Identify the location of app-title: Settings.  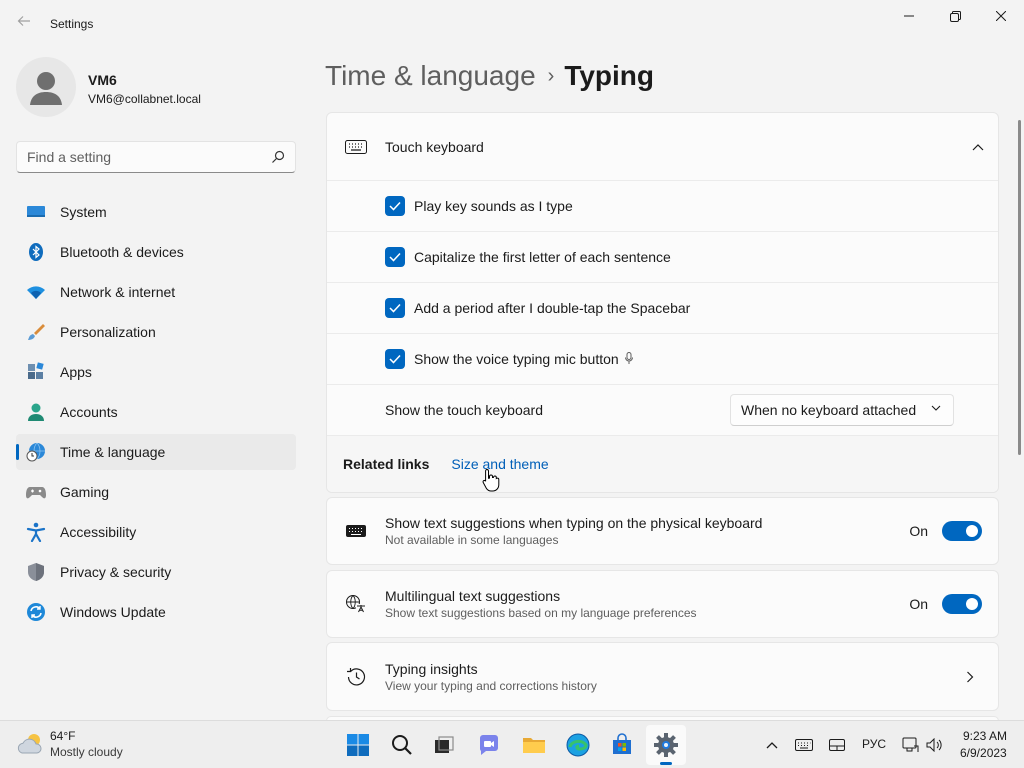
(72, 24).